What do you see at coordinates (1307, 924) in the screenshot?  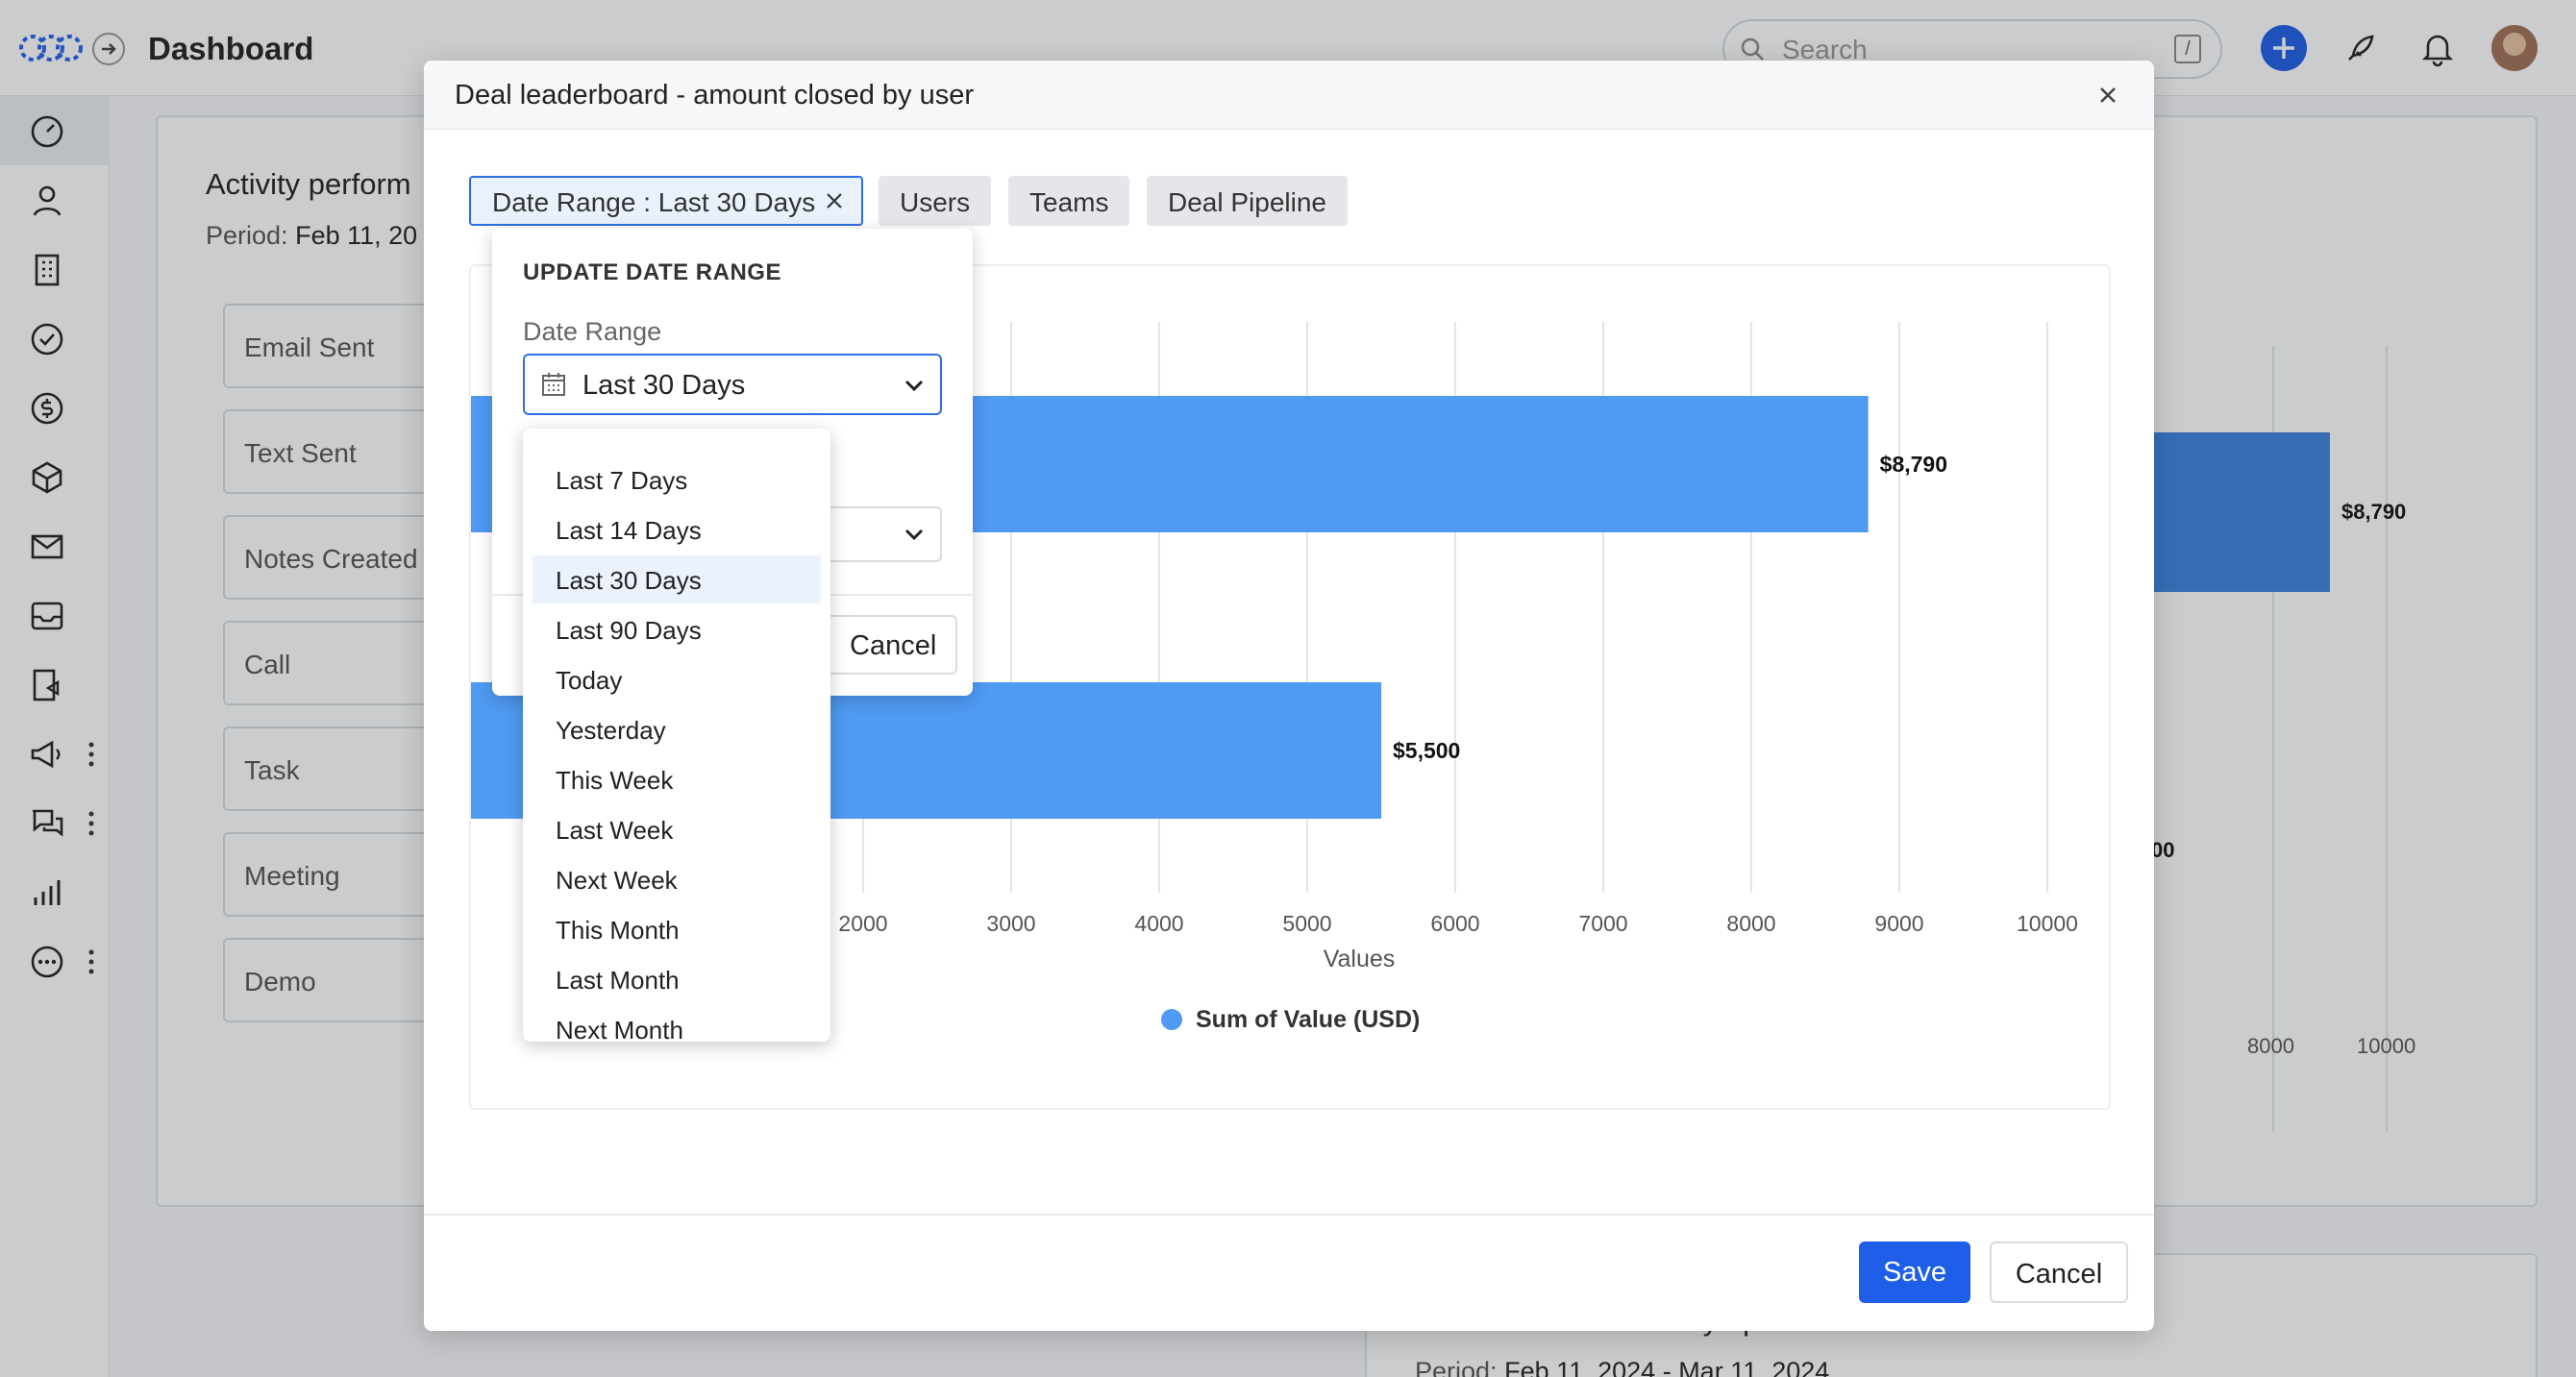 I see `x-tick-label: 5000` at bounding box center [1307, 924].